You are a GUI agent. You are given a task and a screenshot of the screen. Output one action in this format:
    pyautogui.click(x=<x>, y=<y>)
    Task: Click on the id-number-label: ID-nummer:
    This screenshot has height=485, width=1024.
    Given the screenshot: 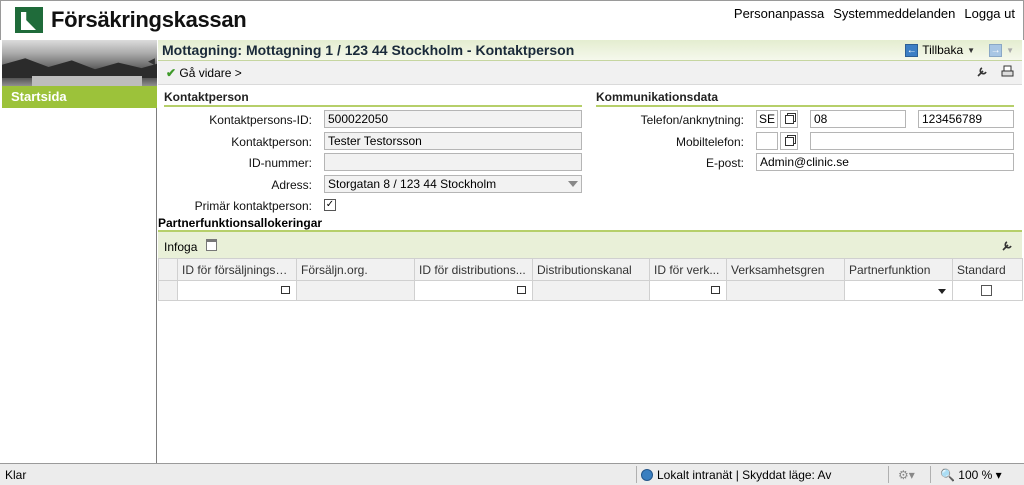 What is the action you would take?
    pyautogui.click(x=280, y=163)
    